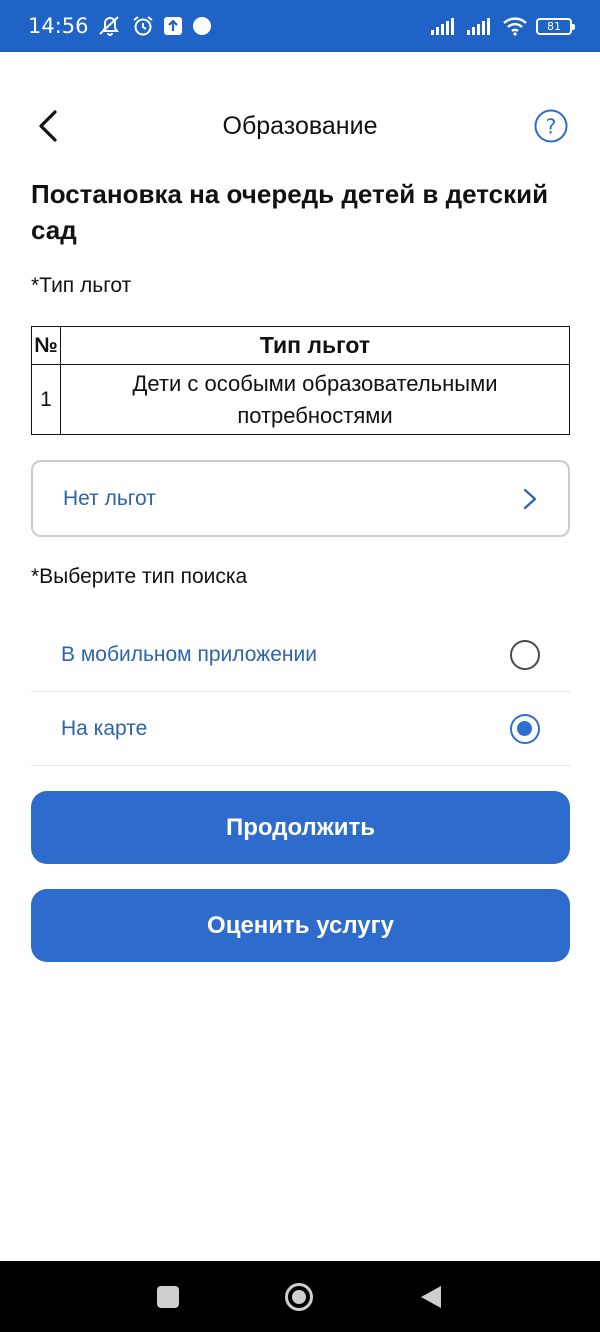 This screenshot has height=1332, width=600. Describe the element at coordinates (189, 654) in the screenshot. I see `search-option-app-label: В мобильном приложении` at that location.